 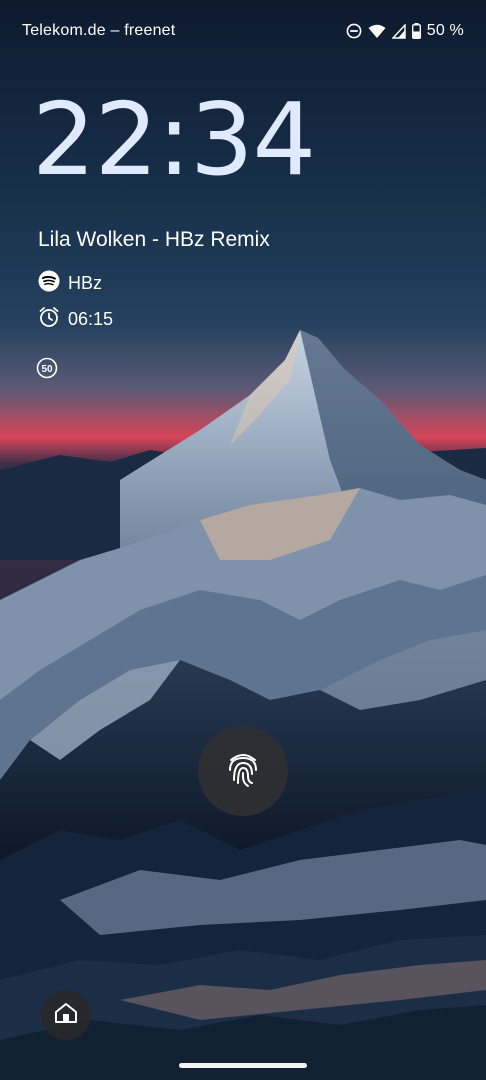 I want to click on battery-badge: 50, so click(x=47, y=368).